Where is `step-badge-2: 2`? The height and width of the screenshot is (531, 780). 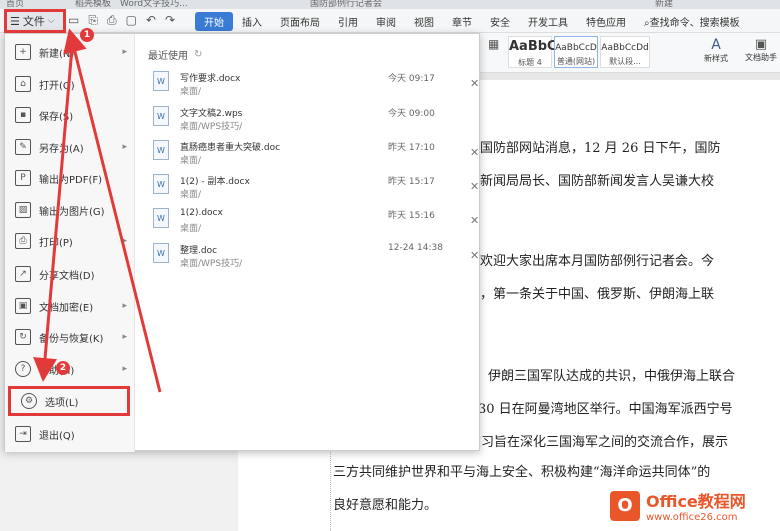 step-badge-2: 2 is located at coordinates (63, 368).